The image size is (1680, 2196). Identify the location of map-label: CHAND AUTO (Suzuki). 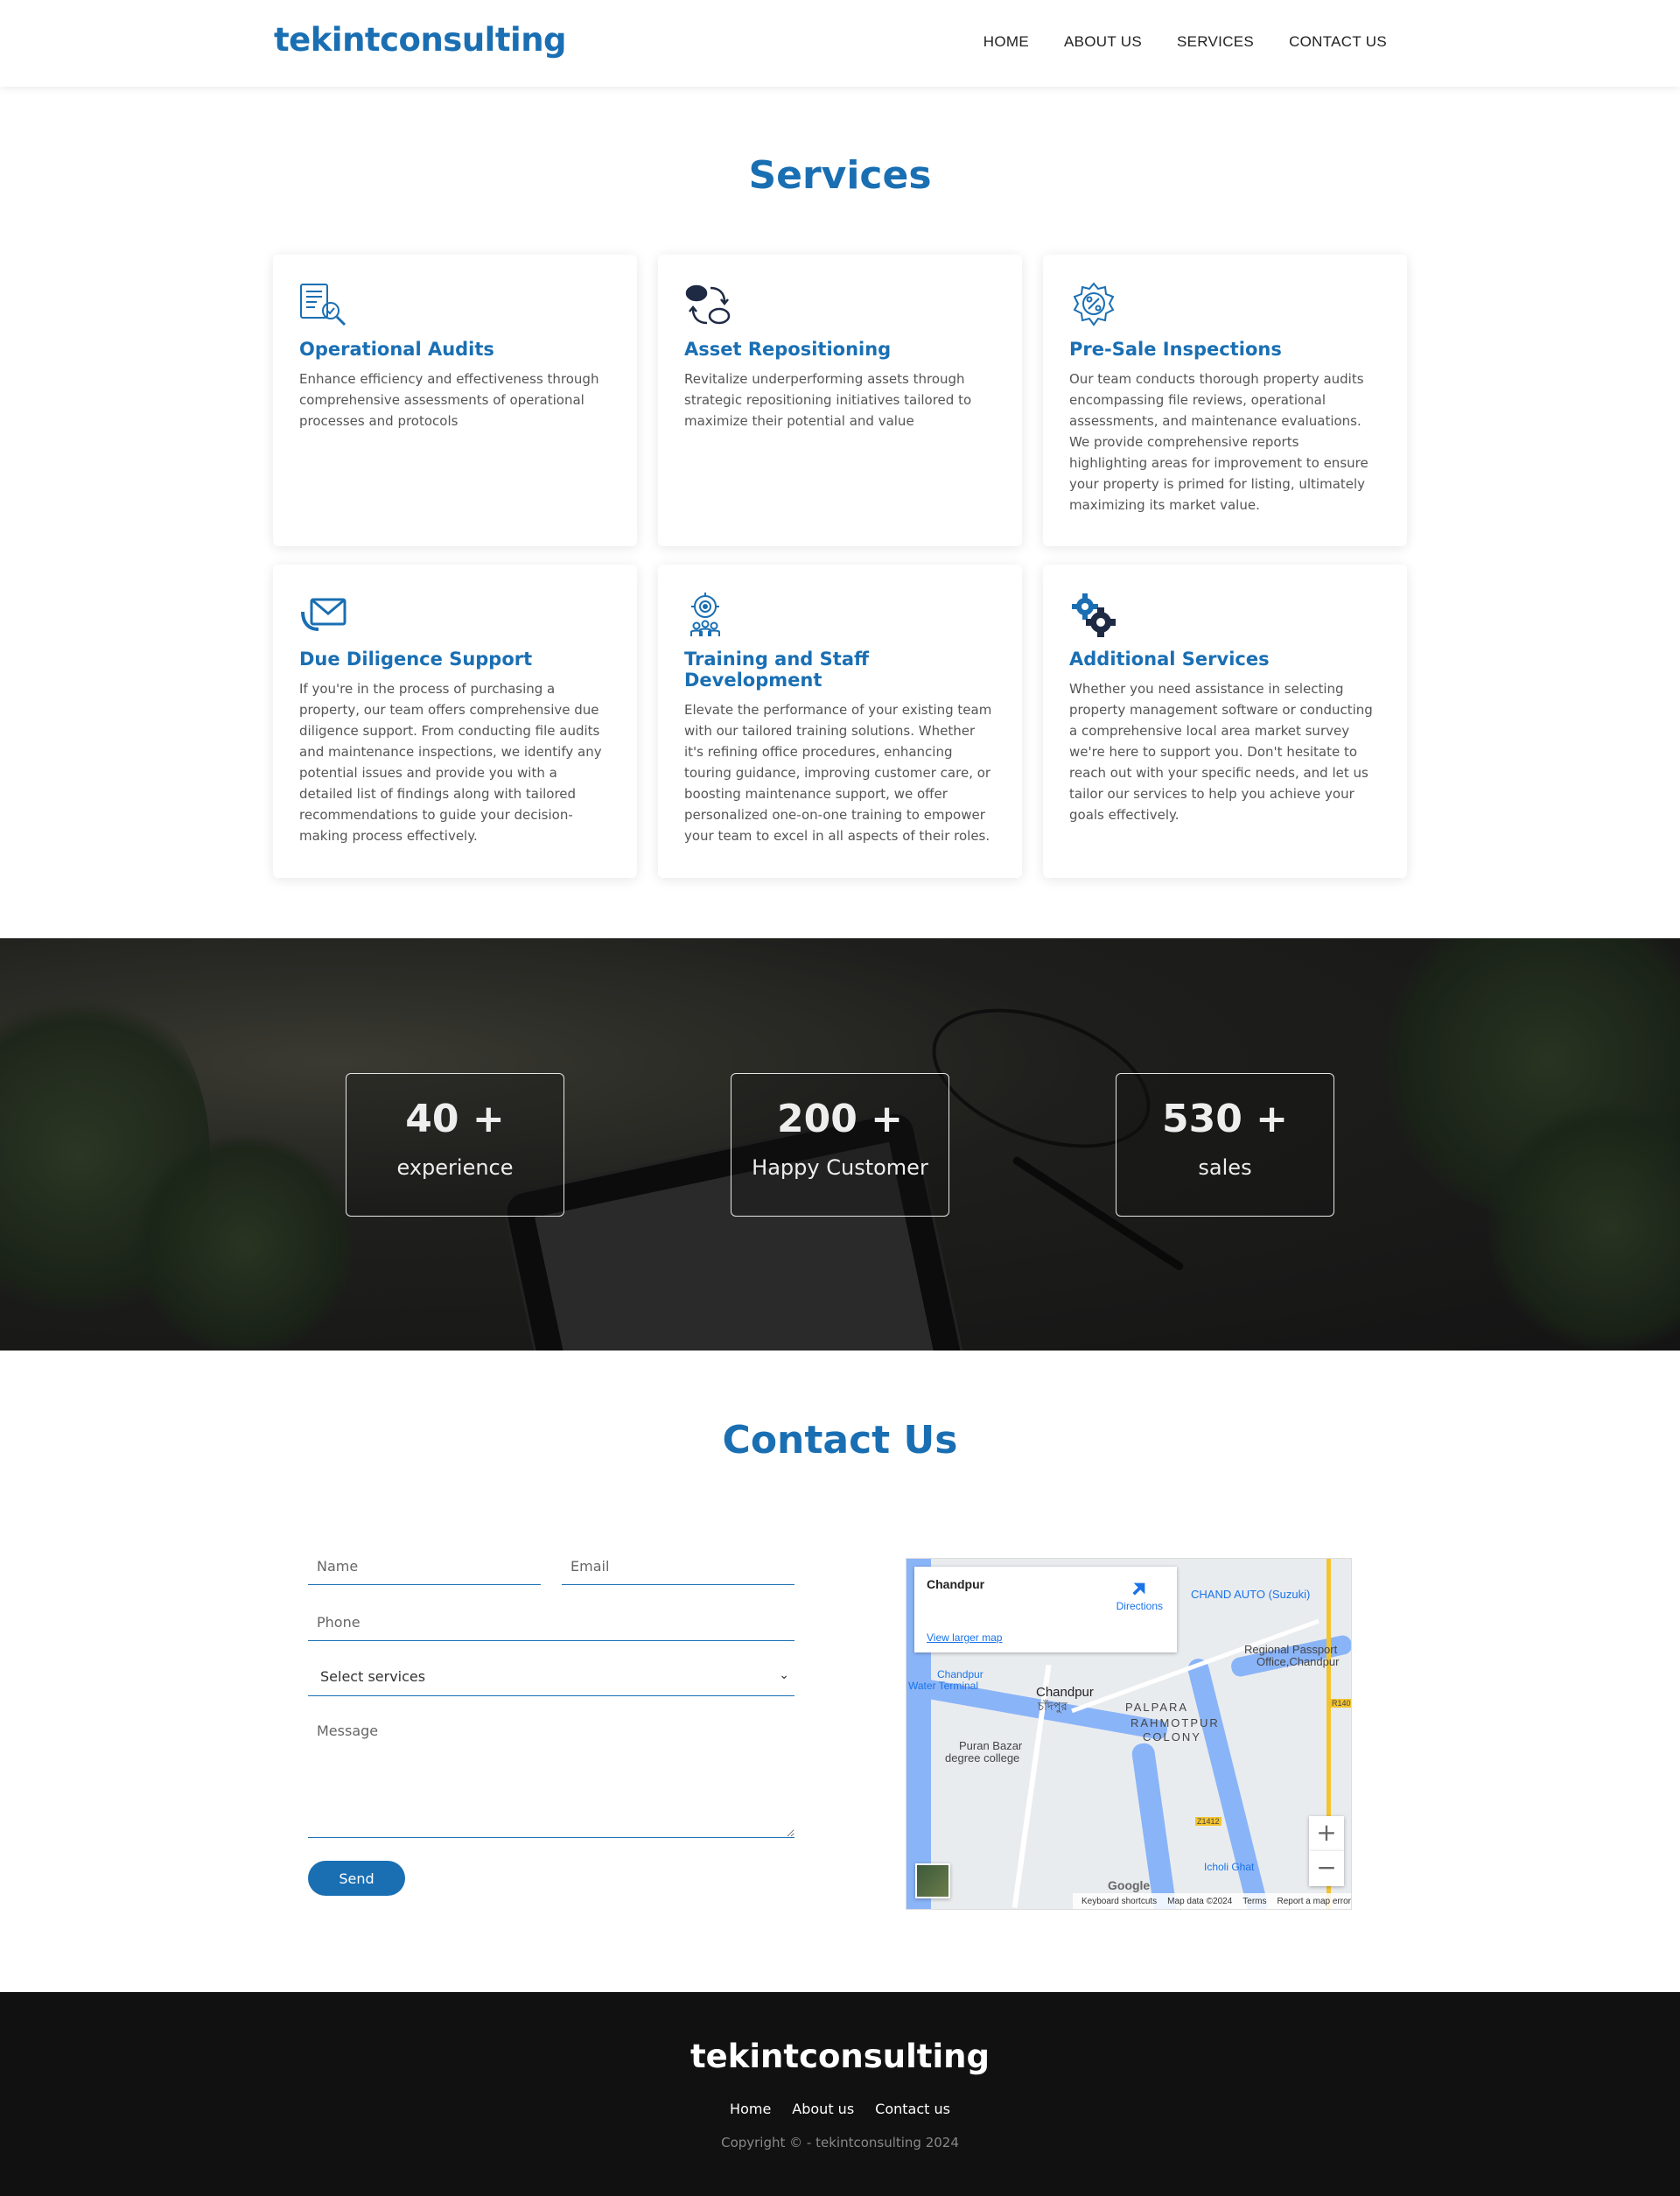
(1251, 1594).